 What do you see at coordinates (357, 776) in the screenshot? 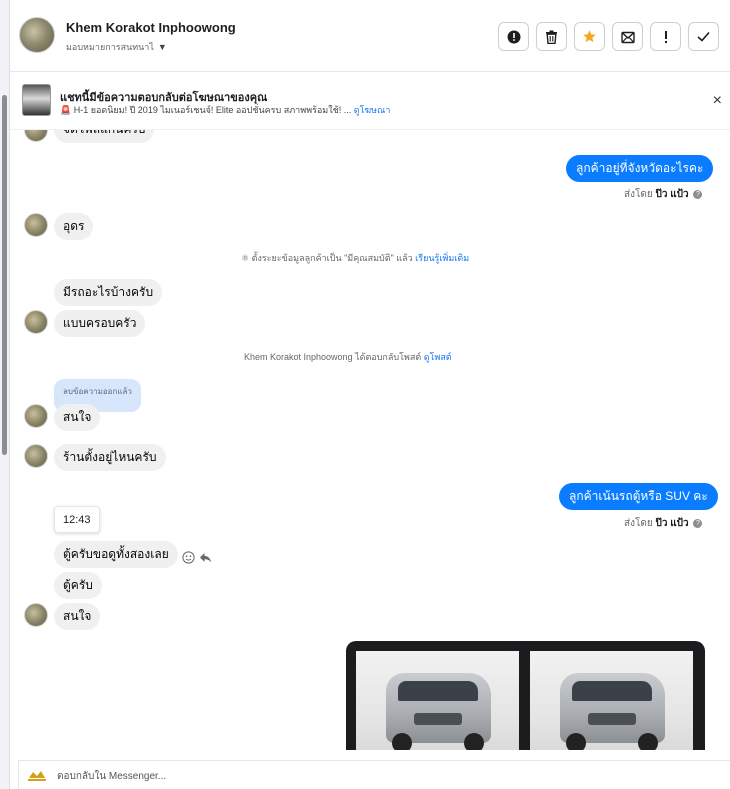
I see `messenger-reply-input` at bounding box center [357, 776].